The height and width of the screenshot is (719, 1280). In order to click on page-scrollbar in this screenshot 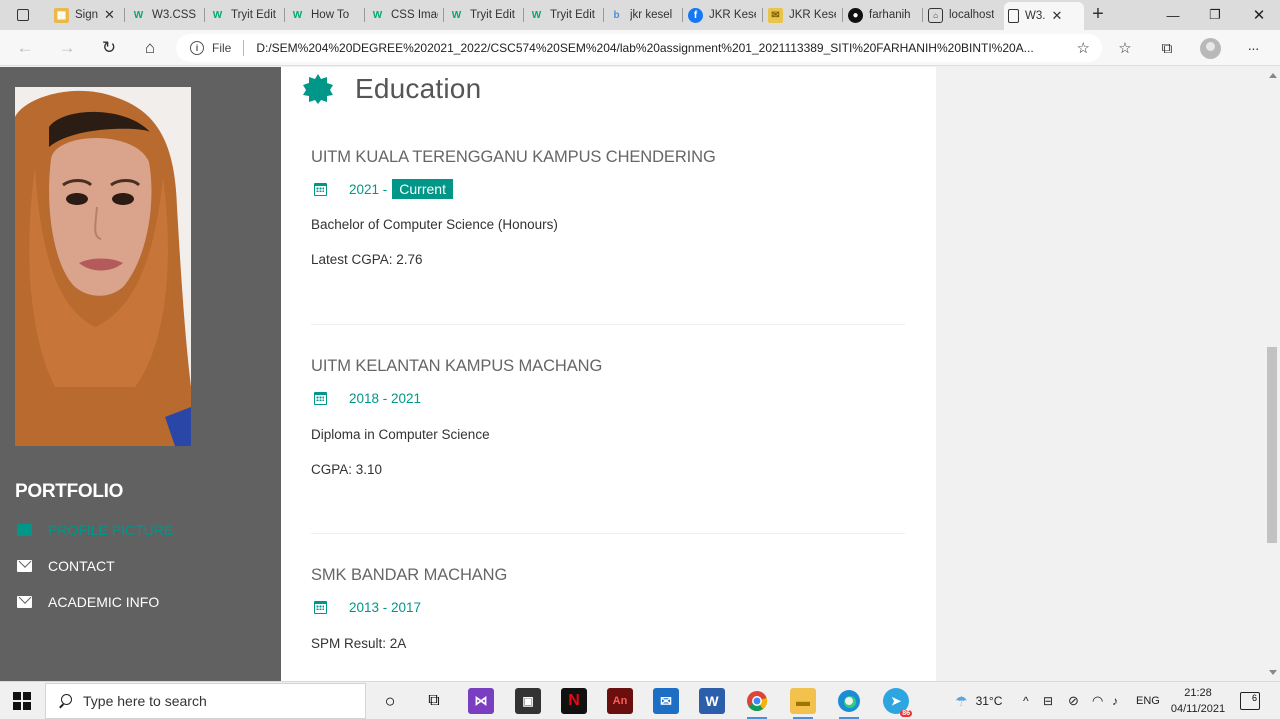, I will do `click(1272, 374)`.